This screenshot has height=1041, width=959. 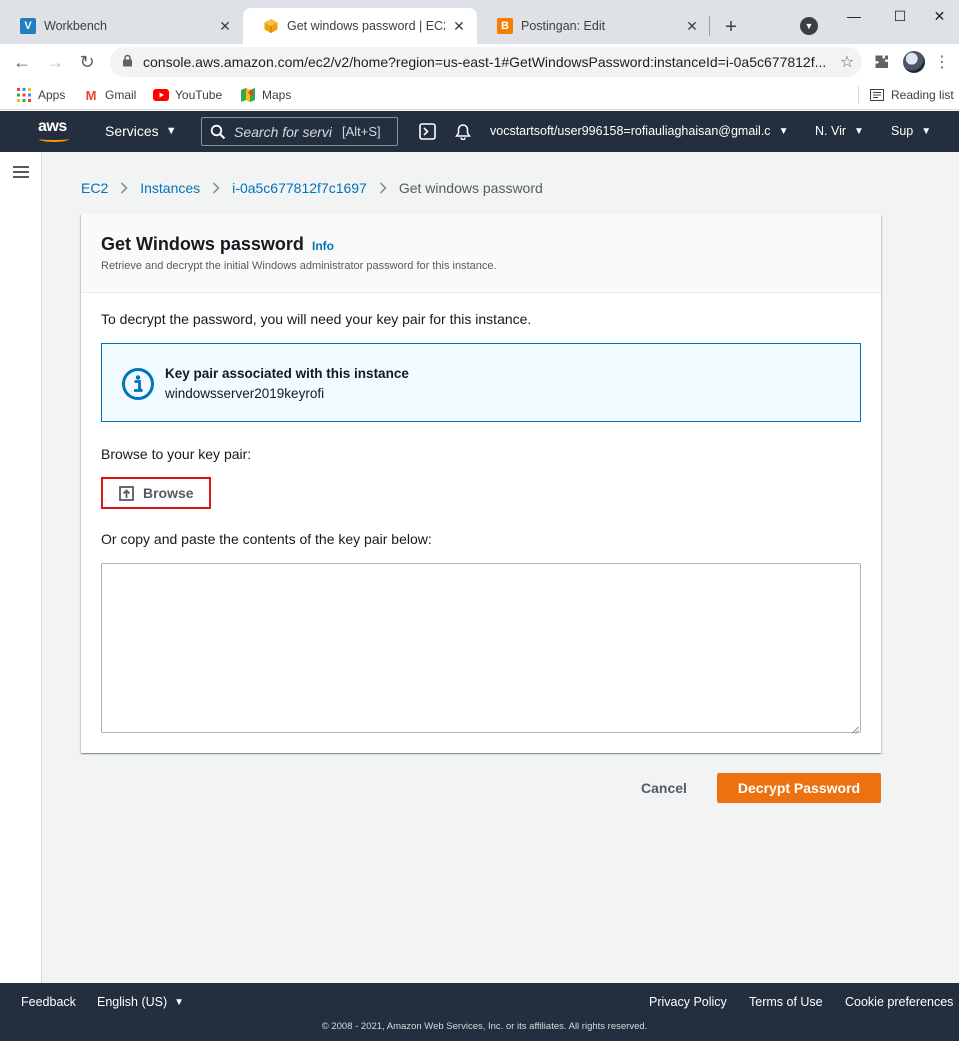 What do you see at coordinates (839, 131) in the screenshot?
I see `region-menu: N. Vir ▼` at bounding box center [839, 131].